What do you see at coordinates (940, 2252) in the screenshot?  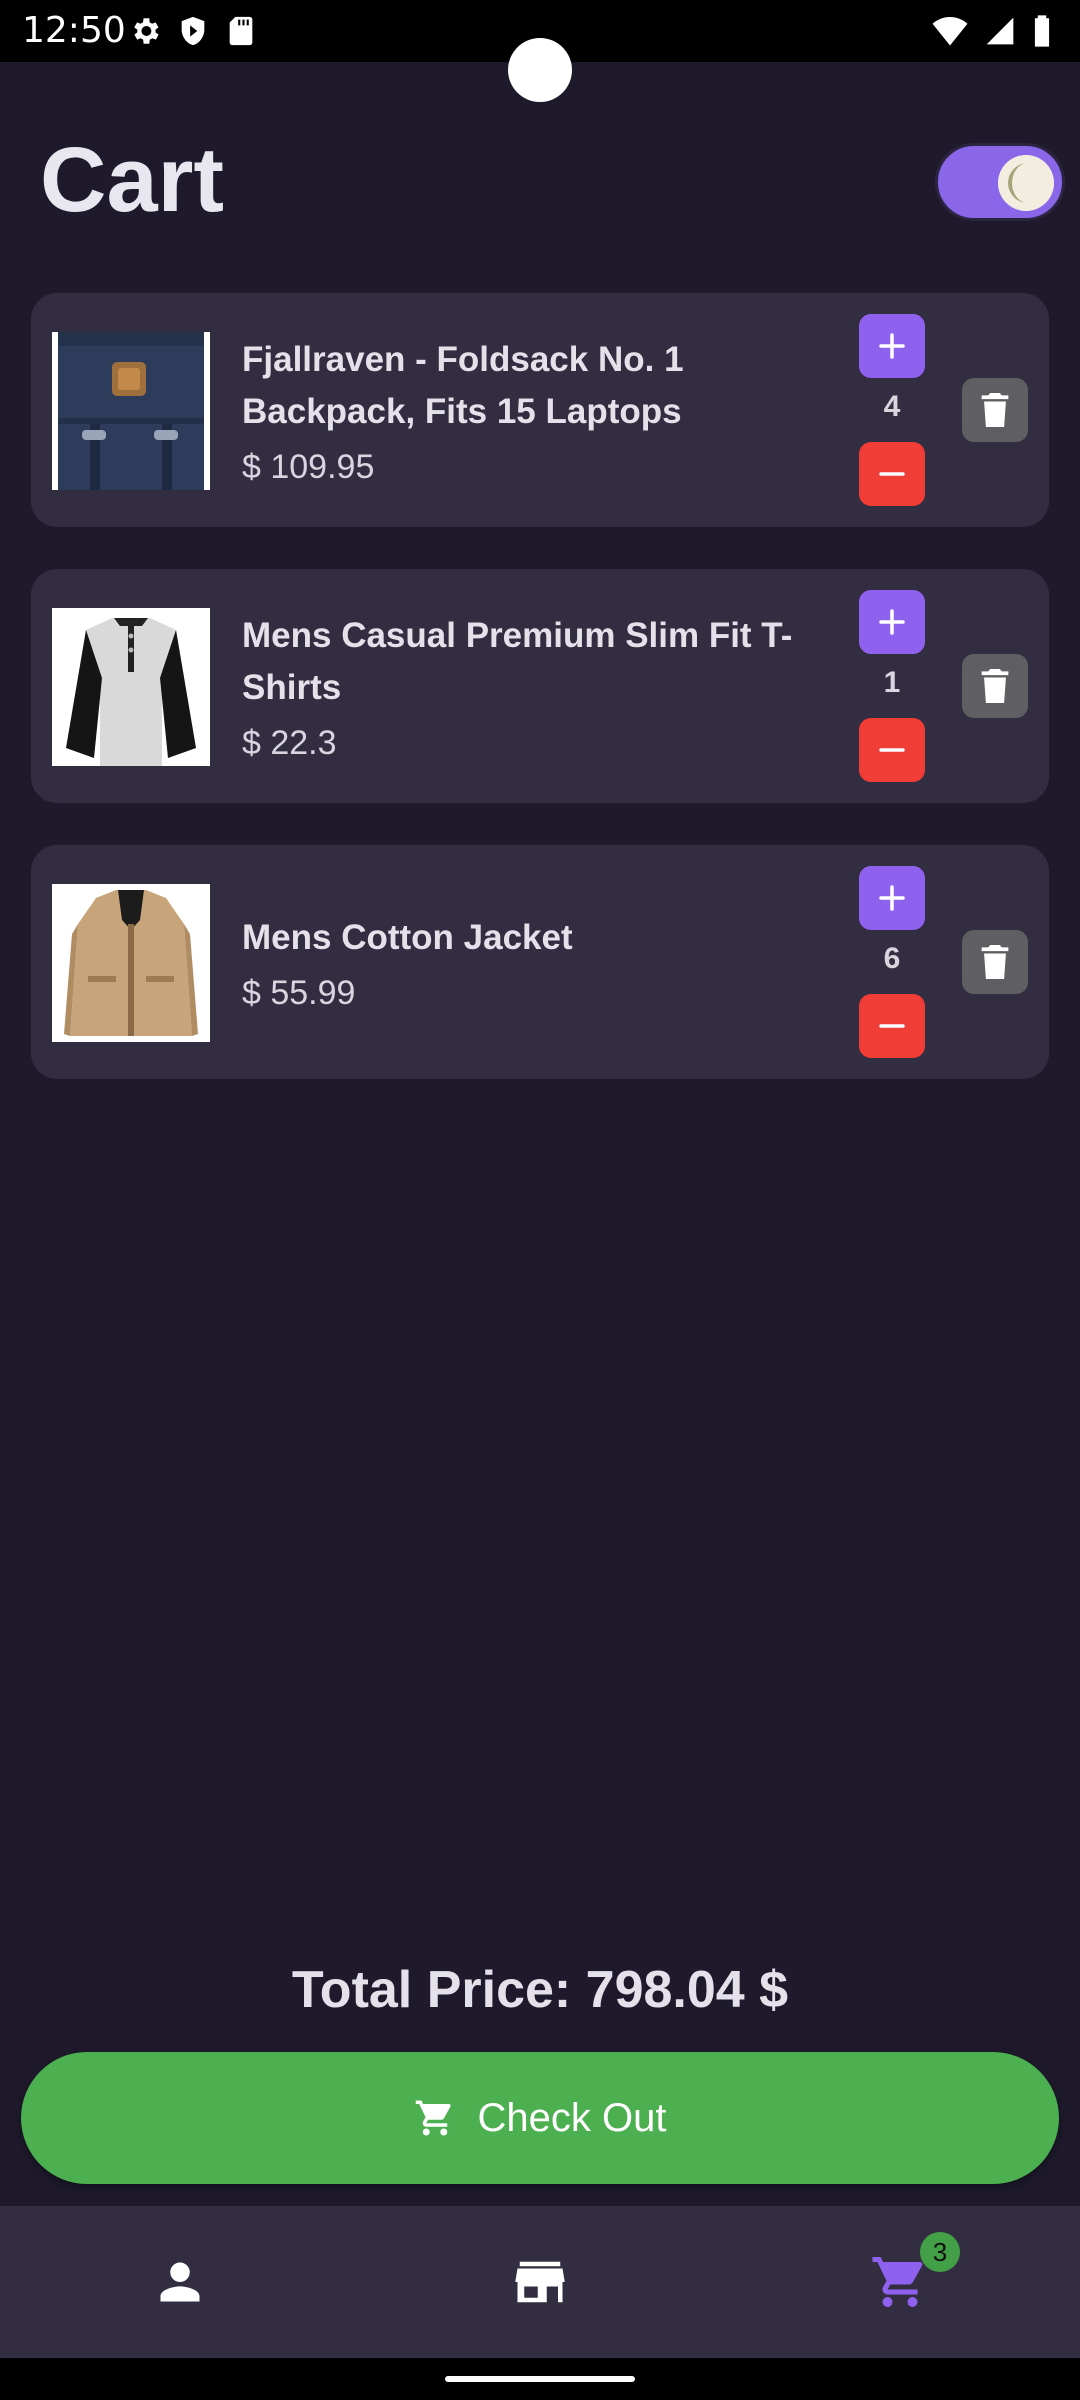 I see `cart-badge: 3` at bounding box center [940, 2252].